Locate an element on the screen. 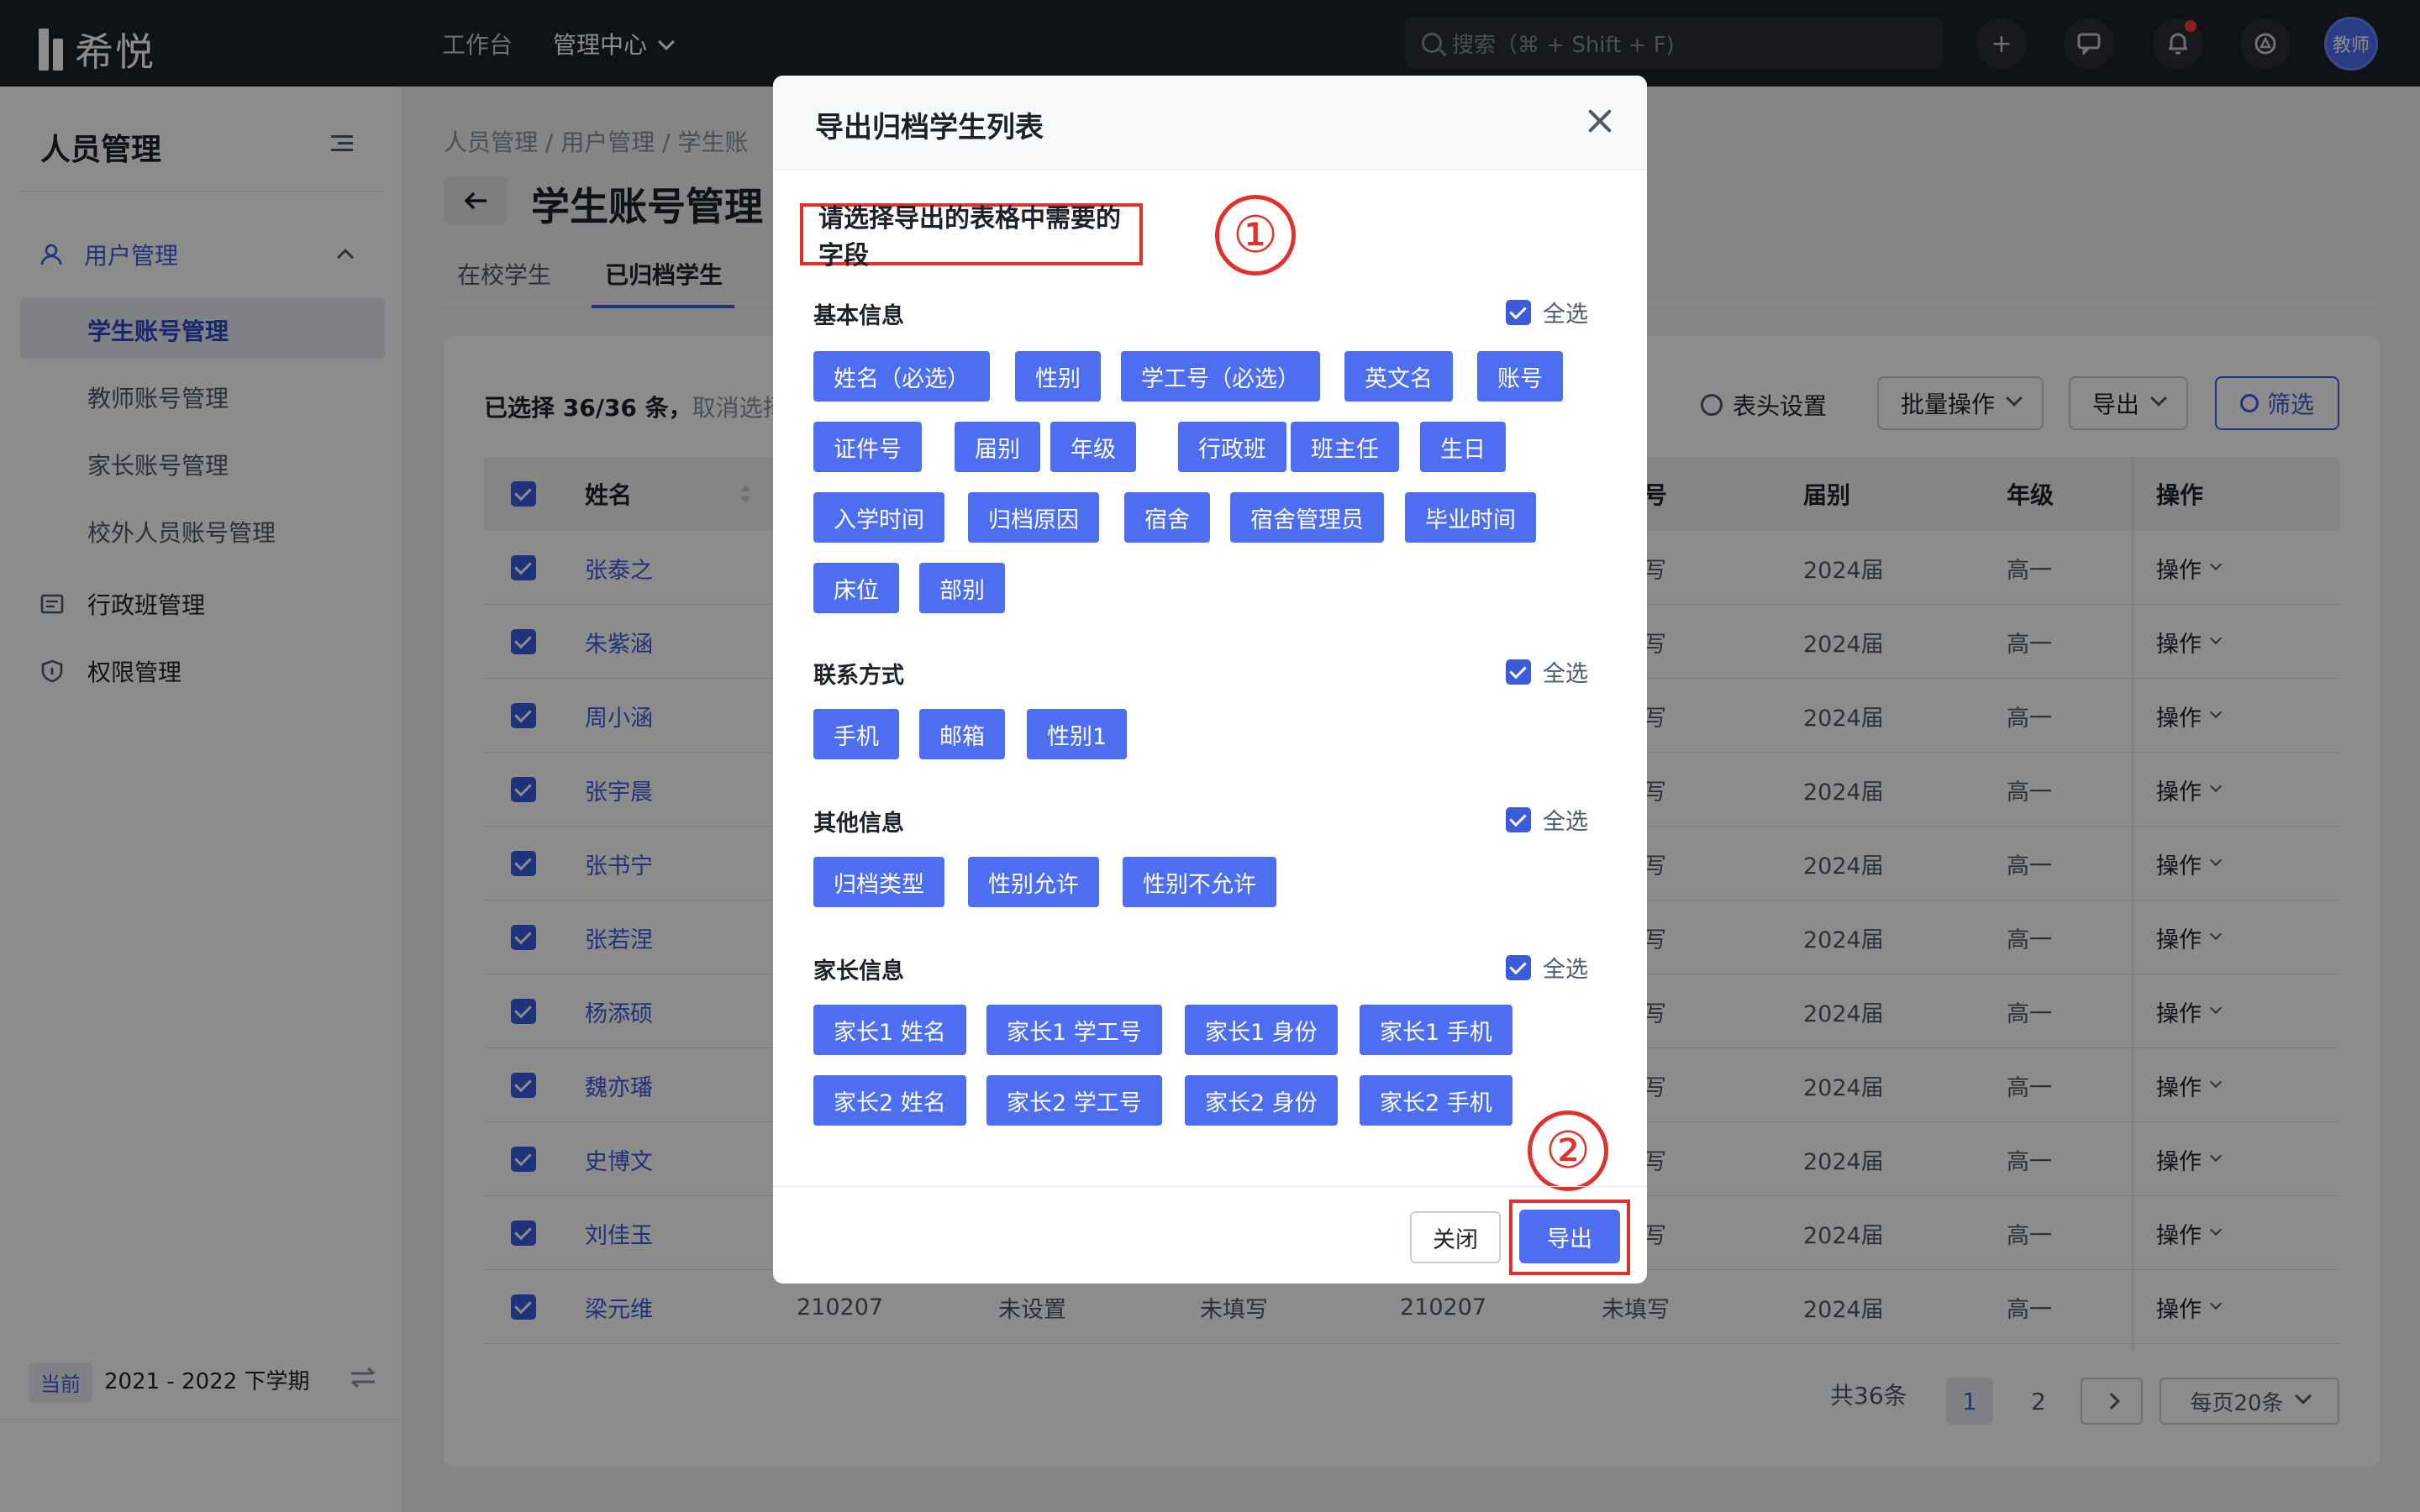 Image resolution: width=2420 pixels, height=1512 pixels. field-tag-basic: 班主任 is located at coordinates (1345, 447).